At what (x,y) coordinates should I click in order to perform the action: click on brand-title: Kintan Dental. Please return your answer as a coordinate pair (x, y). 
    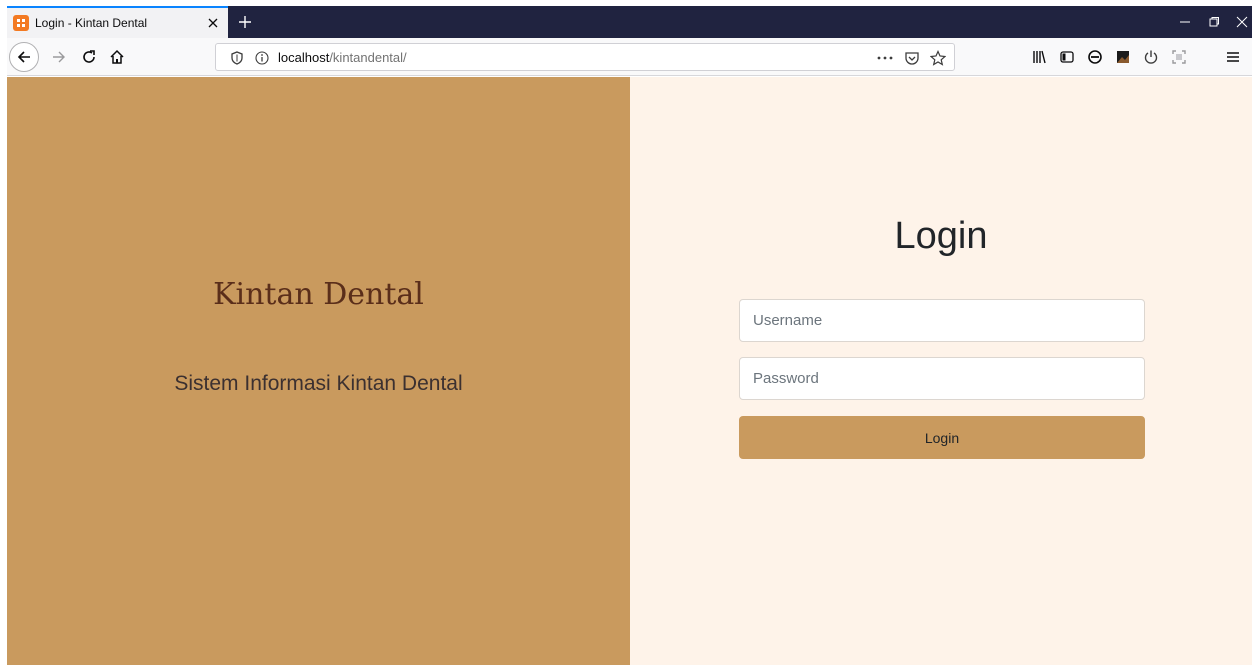
    Looking at the image, I should click on (318, 294).